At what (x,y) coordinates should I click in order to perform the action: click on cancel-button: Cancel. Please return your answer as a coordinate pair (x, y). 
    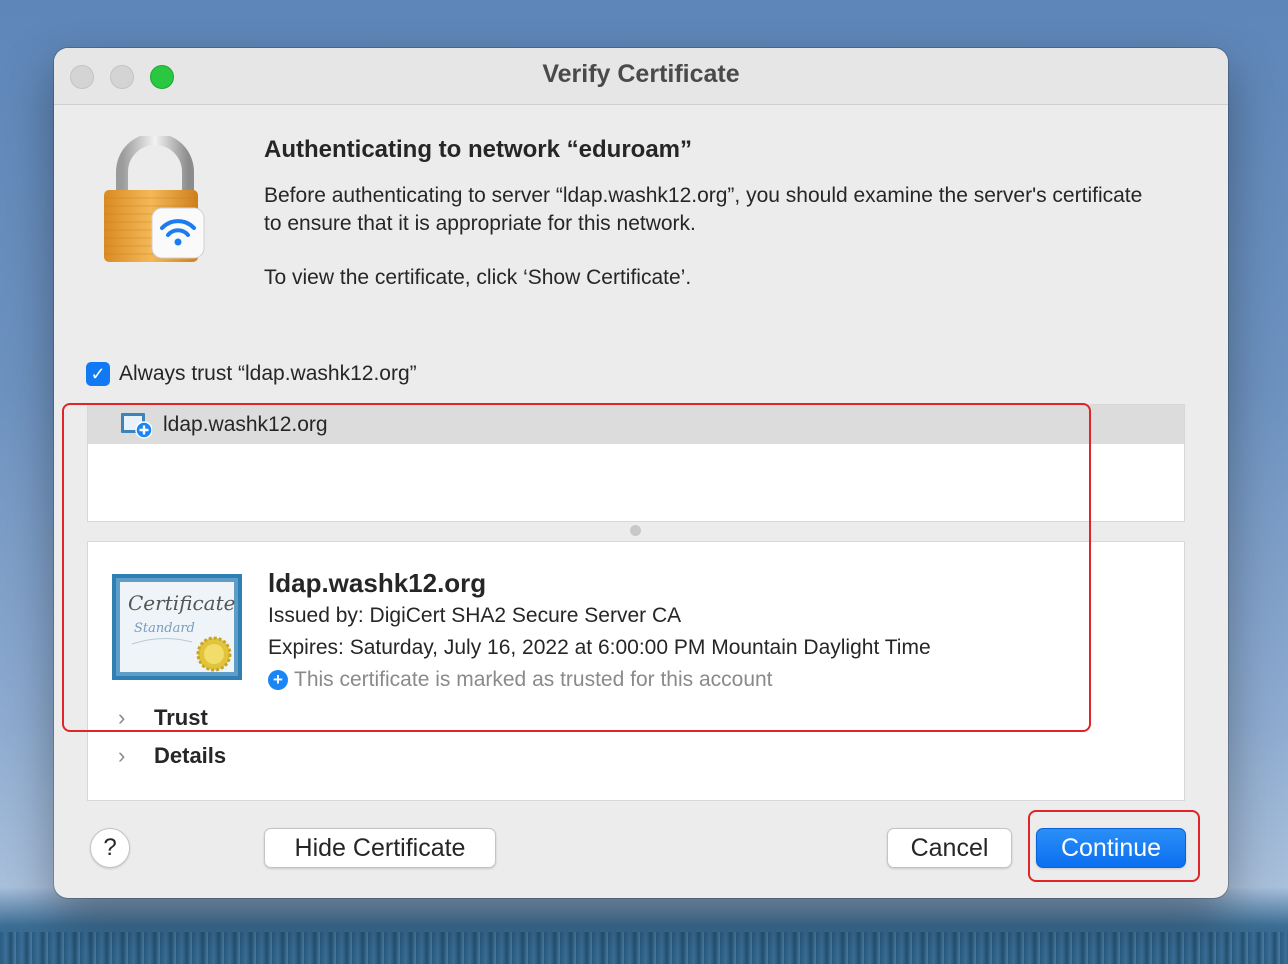
    Looking at the image, I should click on (949, 848).